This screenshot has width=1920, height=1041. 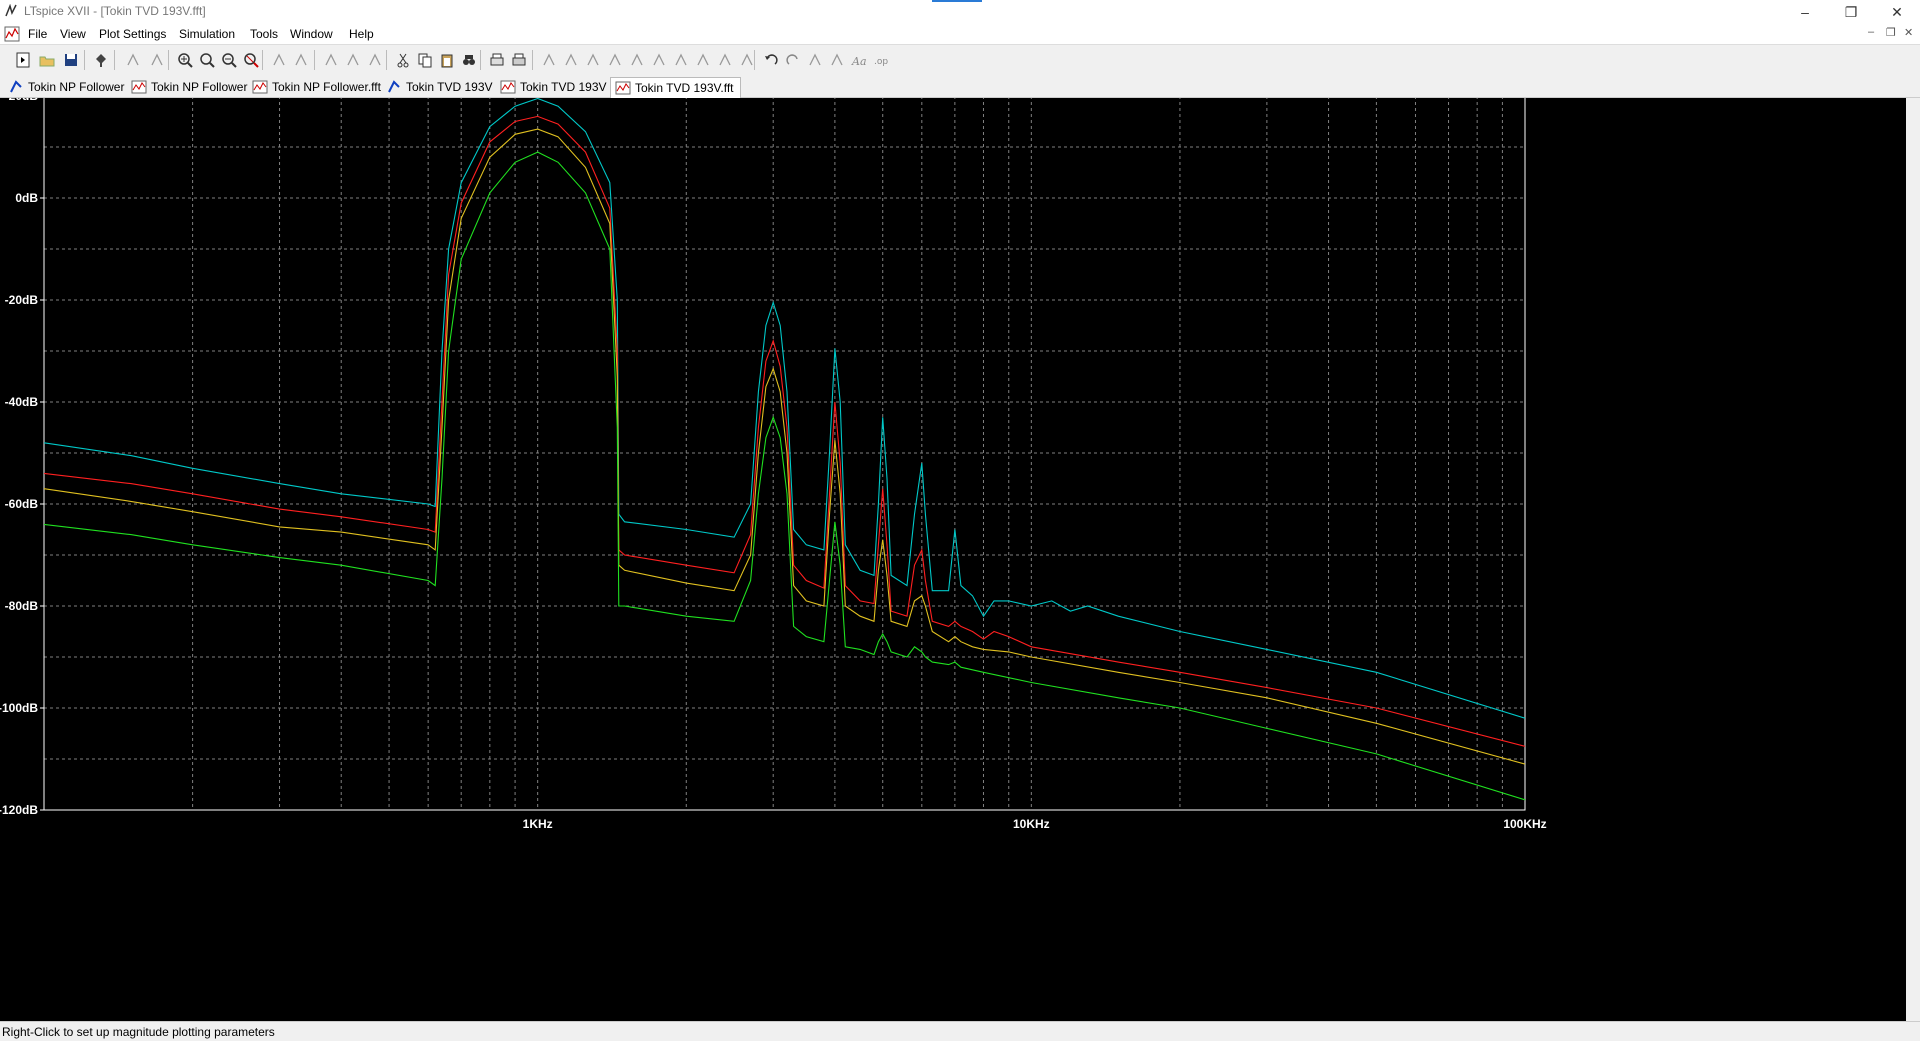 What do you see at coordinates (615, 60) in the screenshot?
I see `resistor-icon` at bounding box center [615, 60].